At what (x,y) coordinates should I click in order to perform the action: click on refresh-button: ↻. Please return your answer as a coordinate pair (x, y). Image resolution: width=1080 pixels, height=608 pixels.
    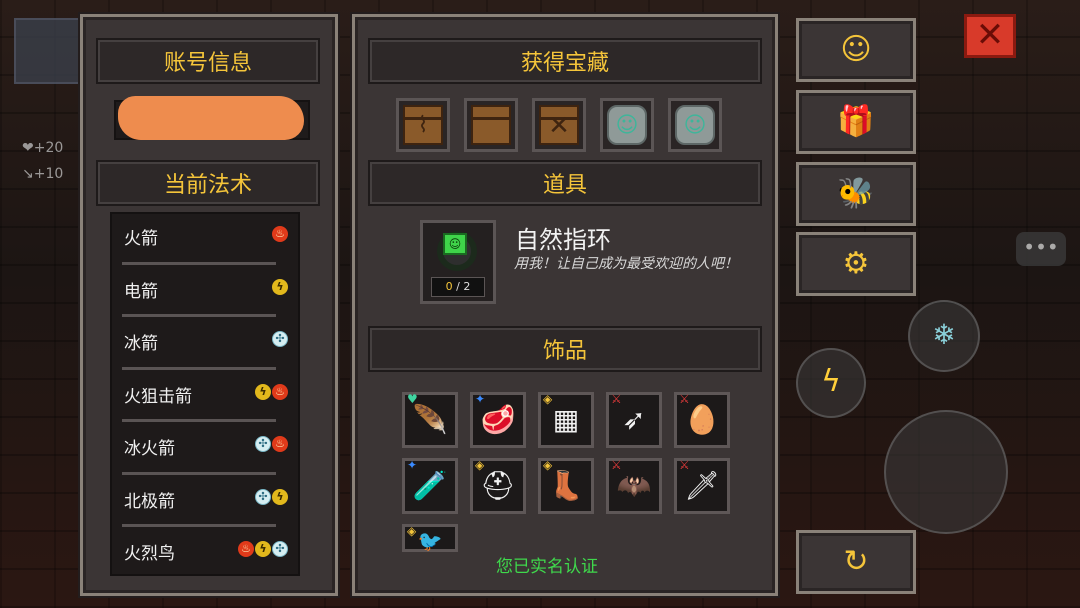
    Looking at the image, I should click on (856, 562).